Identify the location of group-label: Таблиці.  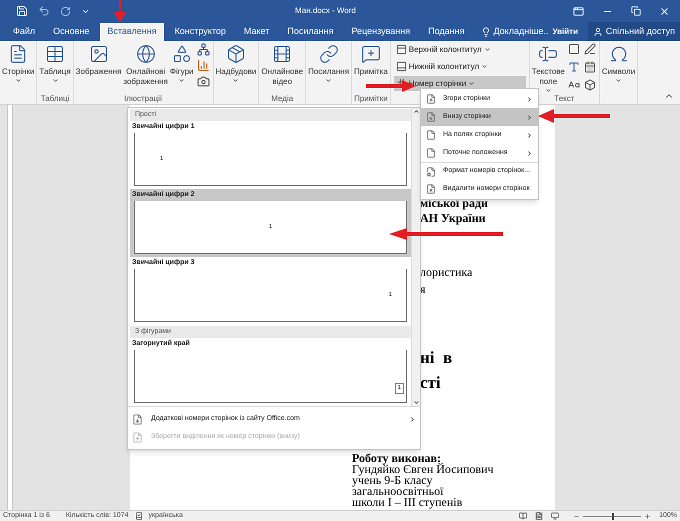
(55, 99).